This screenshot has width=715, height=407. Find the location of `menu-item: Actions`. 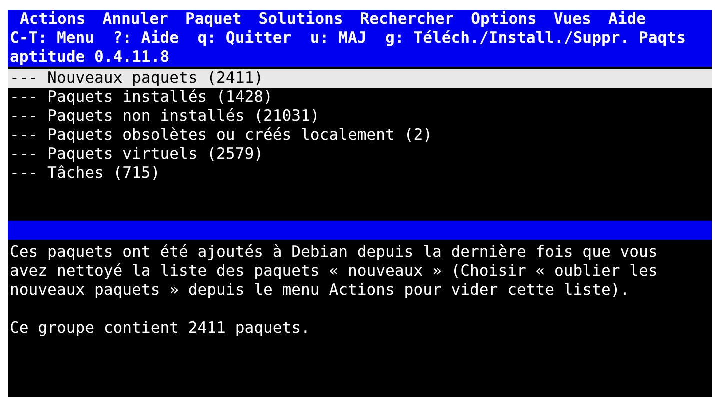

menu-item: Actions is located at coordinates (53, 19).